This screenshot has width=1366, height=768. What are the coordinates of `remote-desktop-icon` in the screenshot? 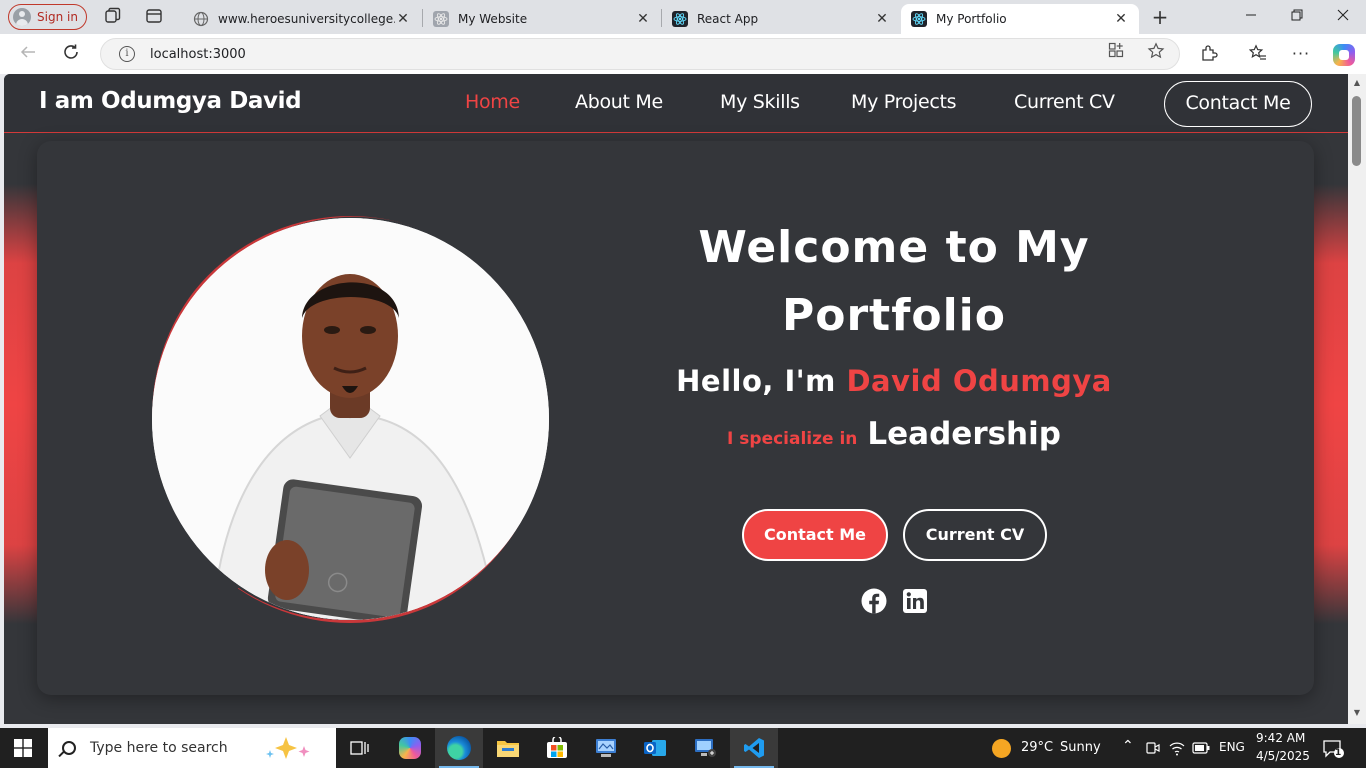 It's located at (705, 748).